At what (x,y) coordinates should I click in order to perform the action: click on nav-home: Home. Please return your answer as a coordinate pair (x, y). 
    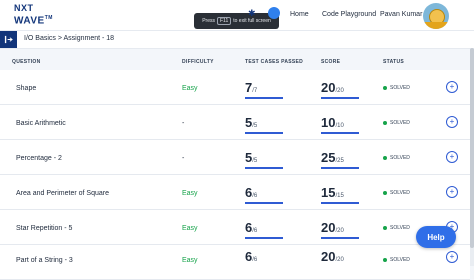
    Looking at the image, I should click on (299, 14).